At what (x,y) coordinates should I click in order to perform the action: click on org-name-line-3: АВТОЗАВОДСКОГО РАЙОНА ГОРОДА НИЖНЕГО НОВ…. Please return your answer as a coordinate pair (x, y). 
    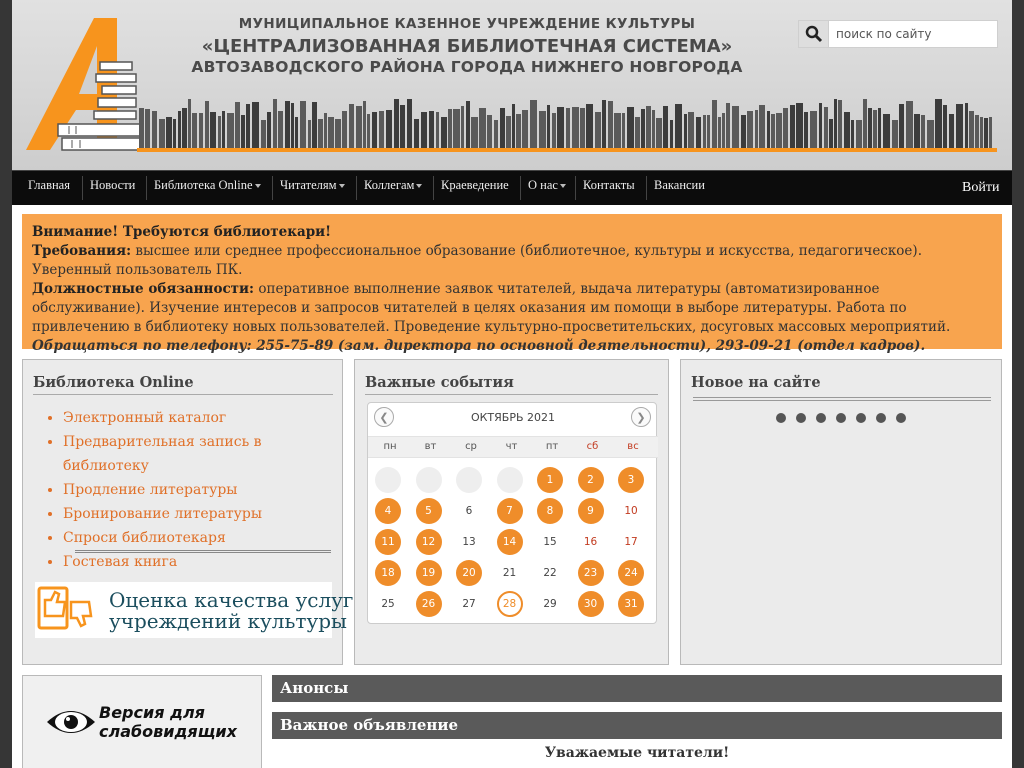
    Looking at the image, I should click on (467, 67).